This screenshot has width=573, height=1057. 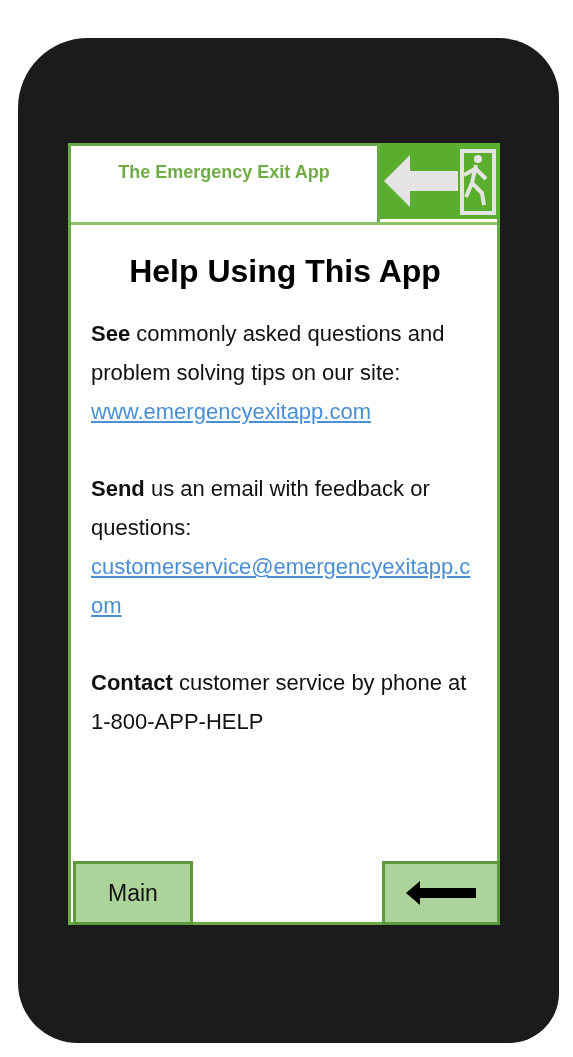 What do you see at coordinates (268, 353) in the screenshot?
I see `help-paragraph: See commonly asked questions and problem solving tips on our site:` at bounding box center [268, 353].